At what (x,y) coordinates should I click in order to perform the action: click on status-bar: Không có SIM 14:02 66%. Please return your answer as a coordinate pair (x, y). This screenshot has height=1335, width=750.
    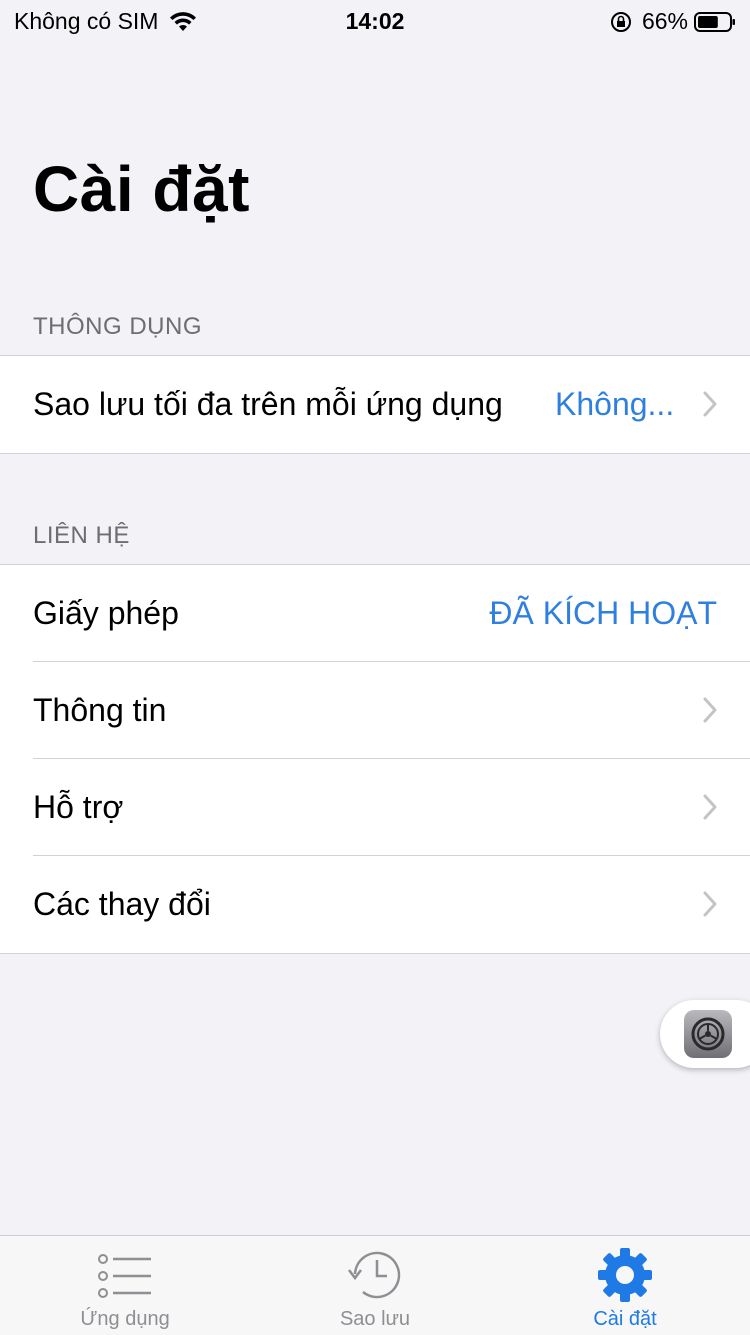
    Looking at the image, I should click on (375, 20).